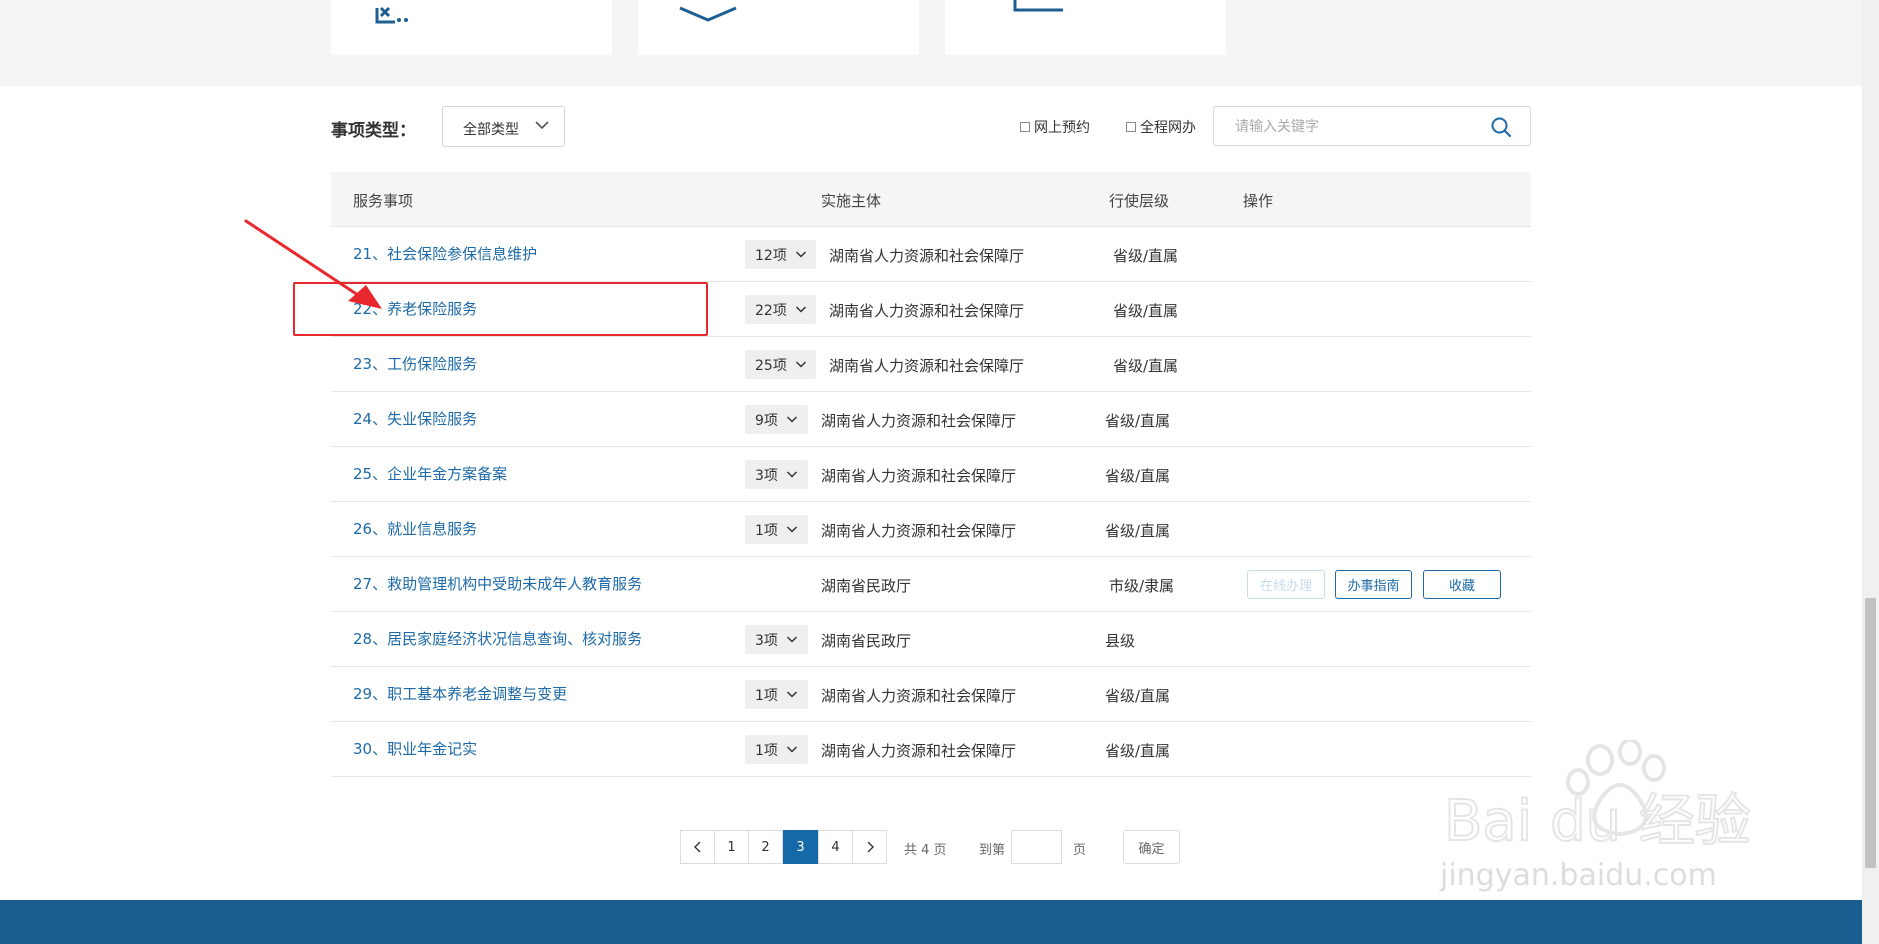  I want to click on level-cell: 县级, so click(1120, 641).